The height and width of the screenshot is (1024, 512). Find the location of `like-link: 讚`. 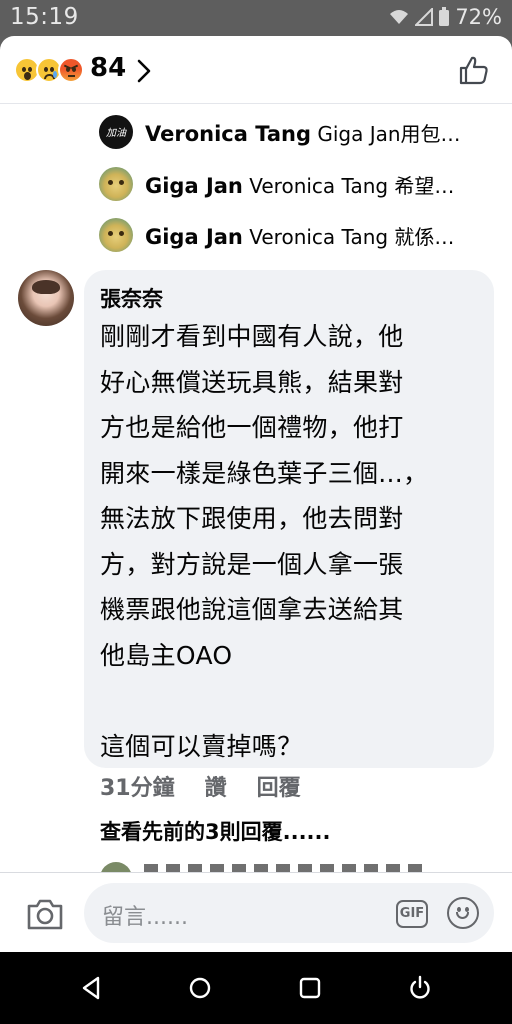

like-link: 讚 is located at coordinates (216, 786).